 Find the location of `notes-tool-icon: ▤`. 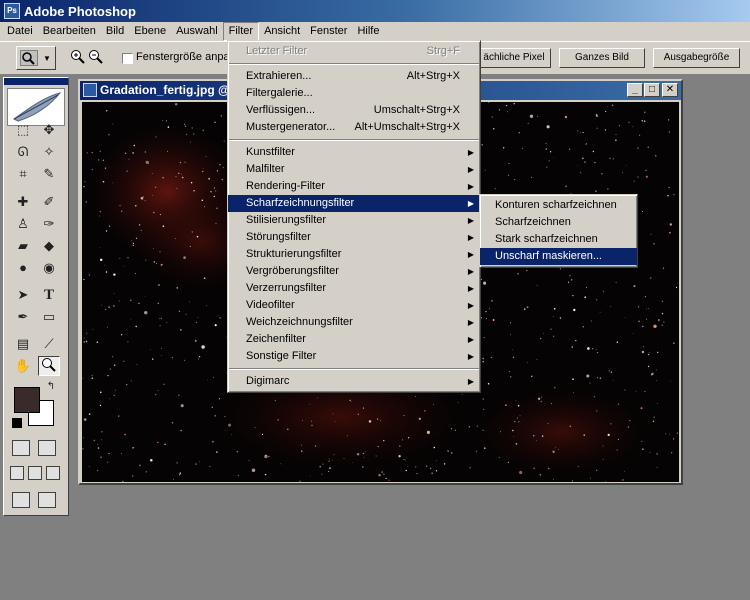

notes-tool-icon: ▤ is located at coordinates (23, 344).